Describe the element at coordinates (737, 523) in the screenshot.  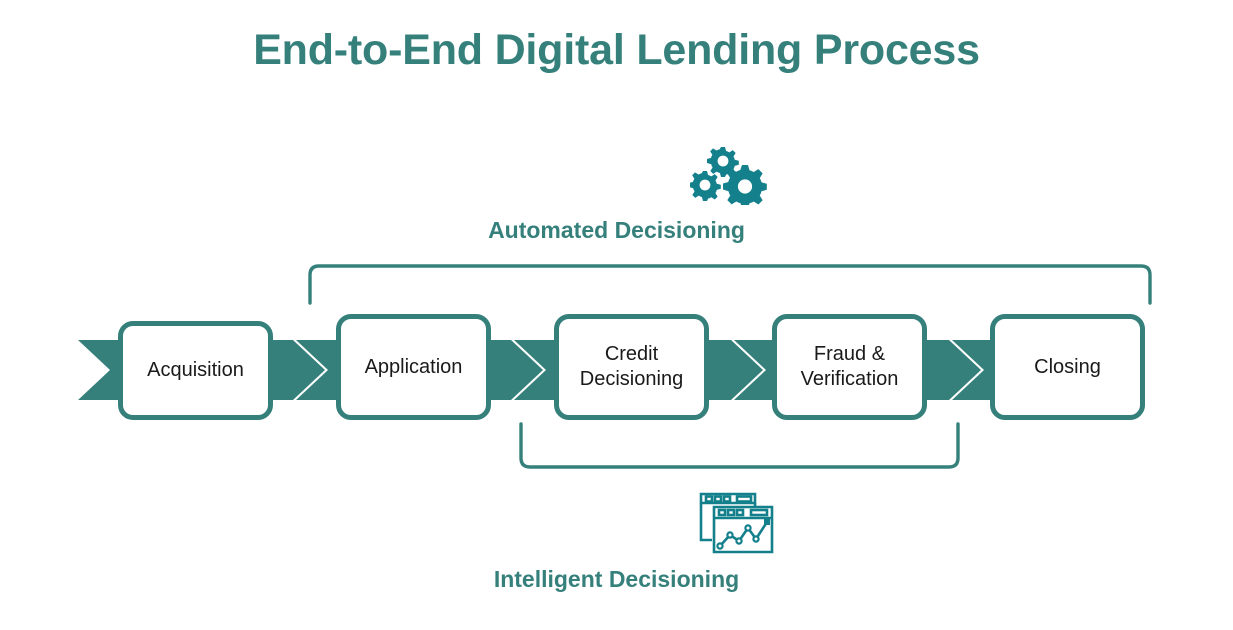
I see `dashboard-chart-icon` at that location.